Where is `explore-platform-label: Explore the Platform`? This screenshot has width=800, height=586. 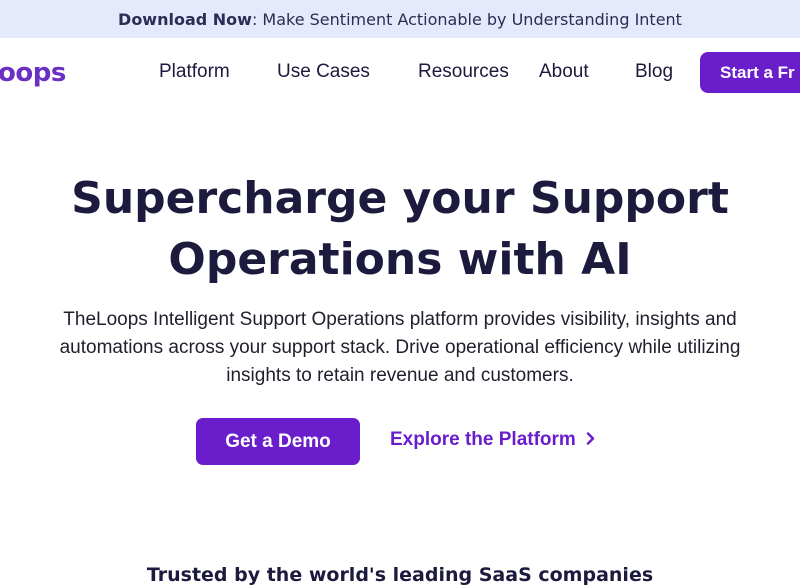 explore-platform-label: Explore the Platform is located at coordinates (483, 439).